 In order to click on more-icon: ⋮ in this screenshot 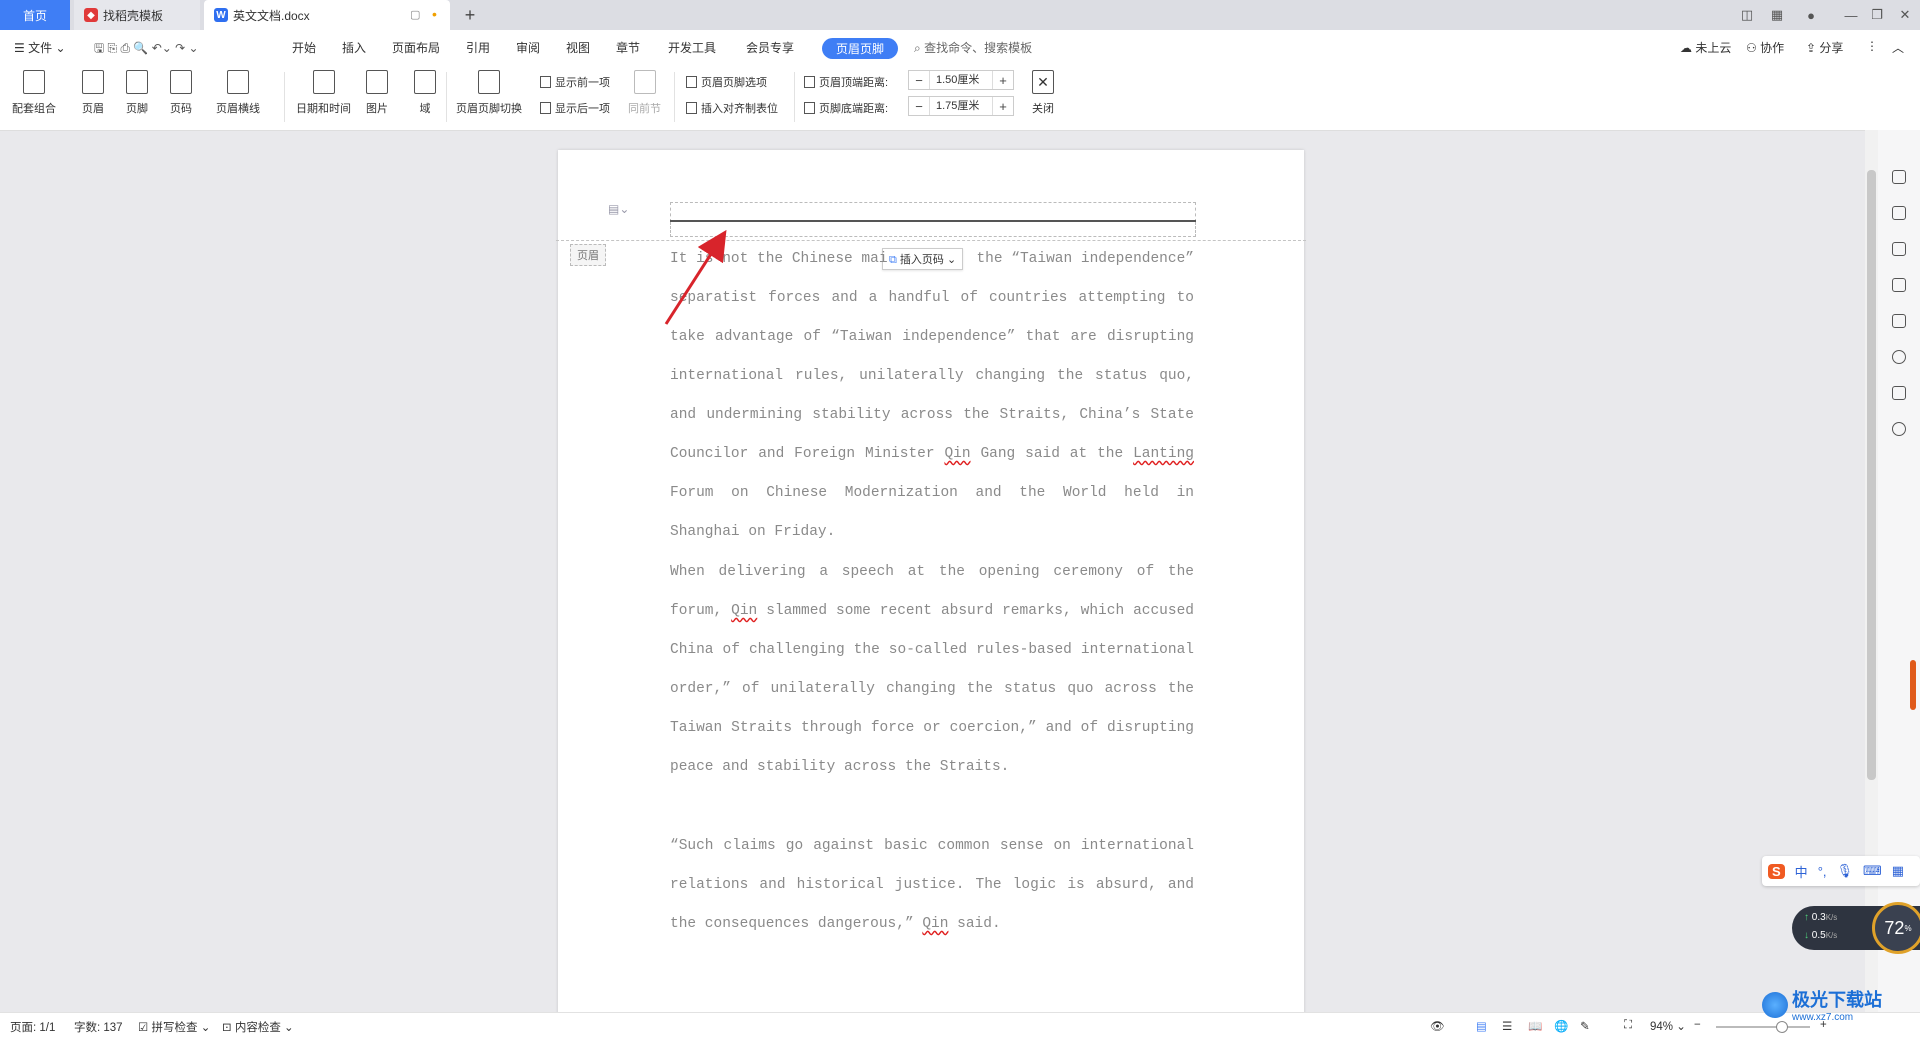, I will do `click(1872, 46)`.